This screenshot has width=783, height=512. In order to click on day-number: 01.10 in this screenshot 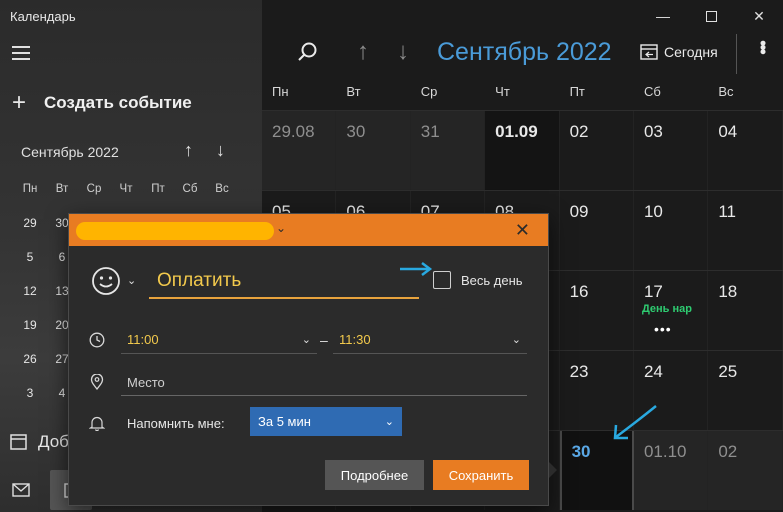, I will do `click(665, 451)`.